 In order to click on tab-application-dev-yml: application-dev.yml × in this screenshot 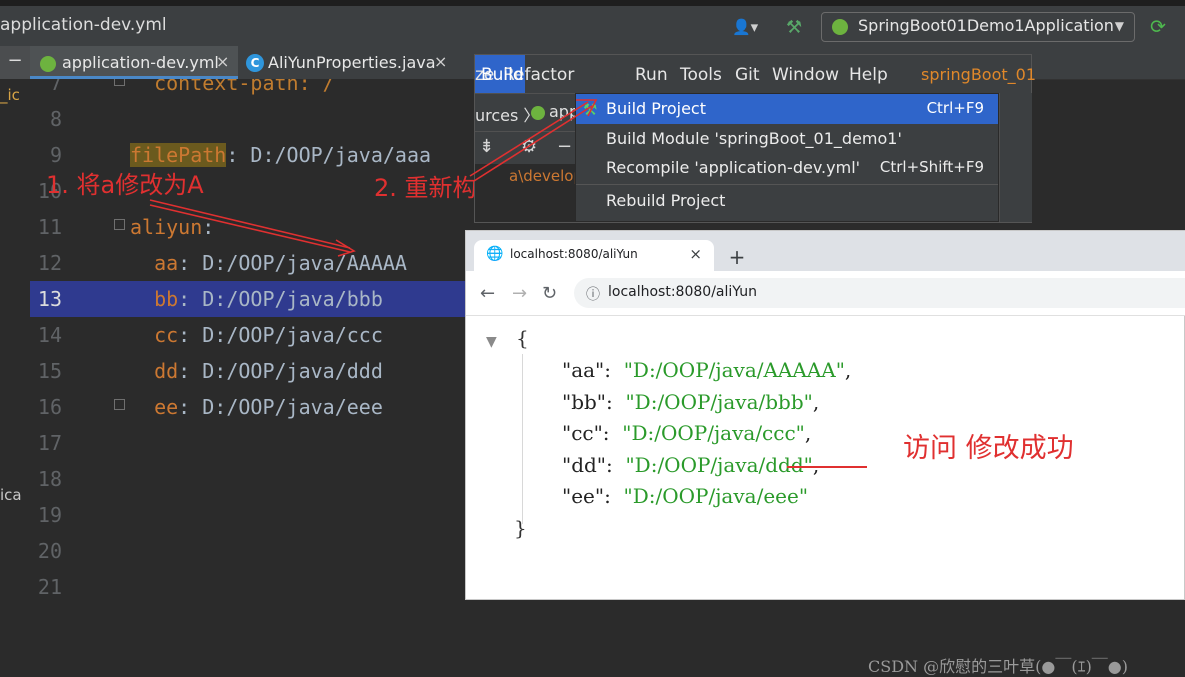, I will do `click(134, 62)`.